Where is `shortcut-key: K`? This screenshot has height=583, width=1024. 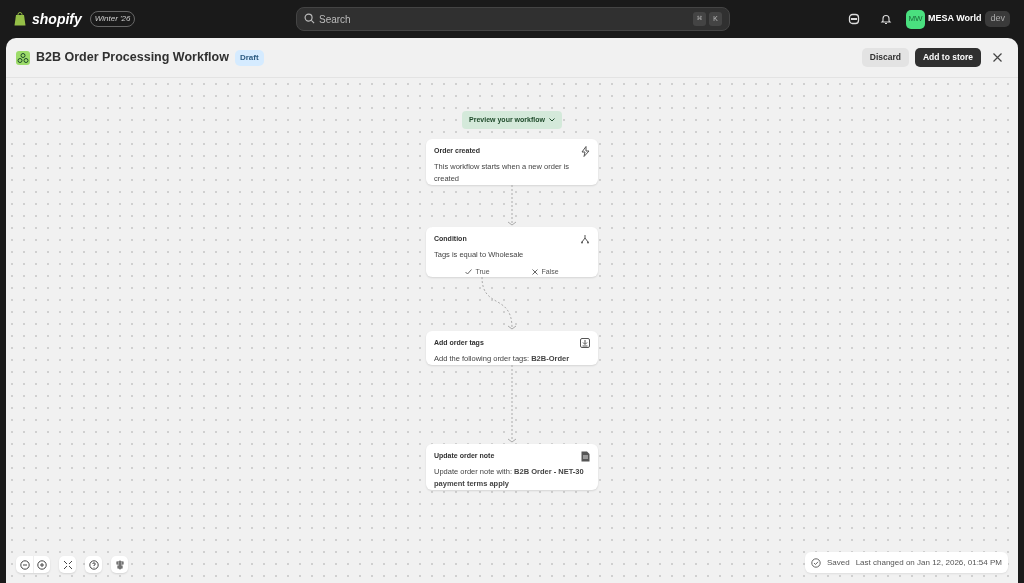
shortcut-key: K is located at coordinates (715, 19).